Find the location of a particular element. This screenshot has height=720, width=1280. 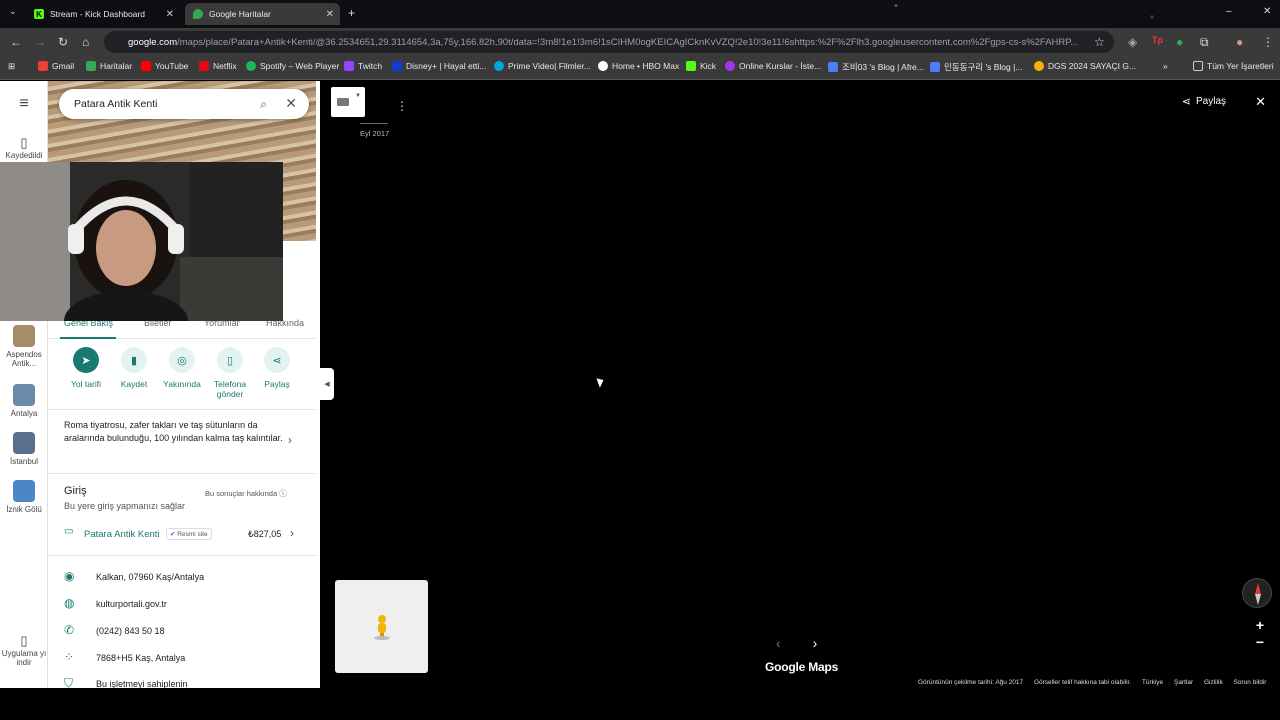

close-icon: ✕ is located at coordinates (1260, 102).